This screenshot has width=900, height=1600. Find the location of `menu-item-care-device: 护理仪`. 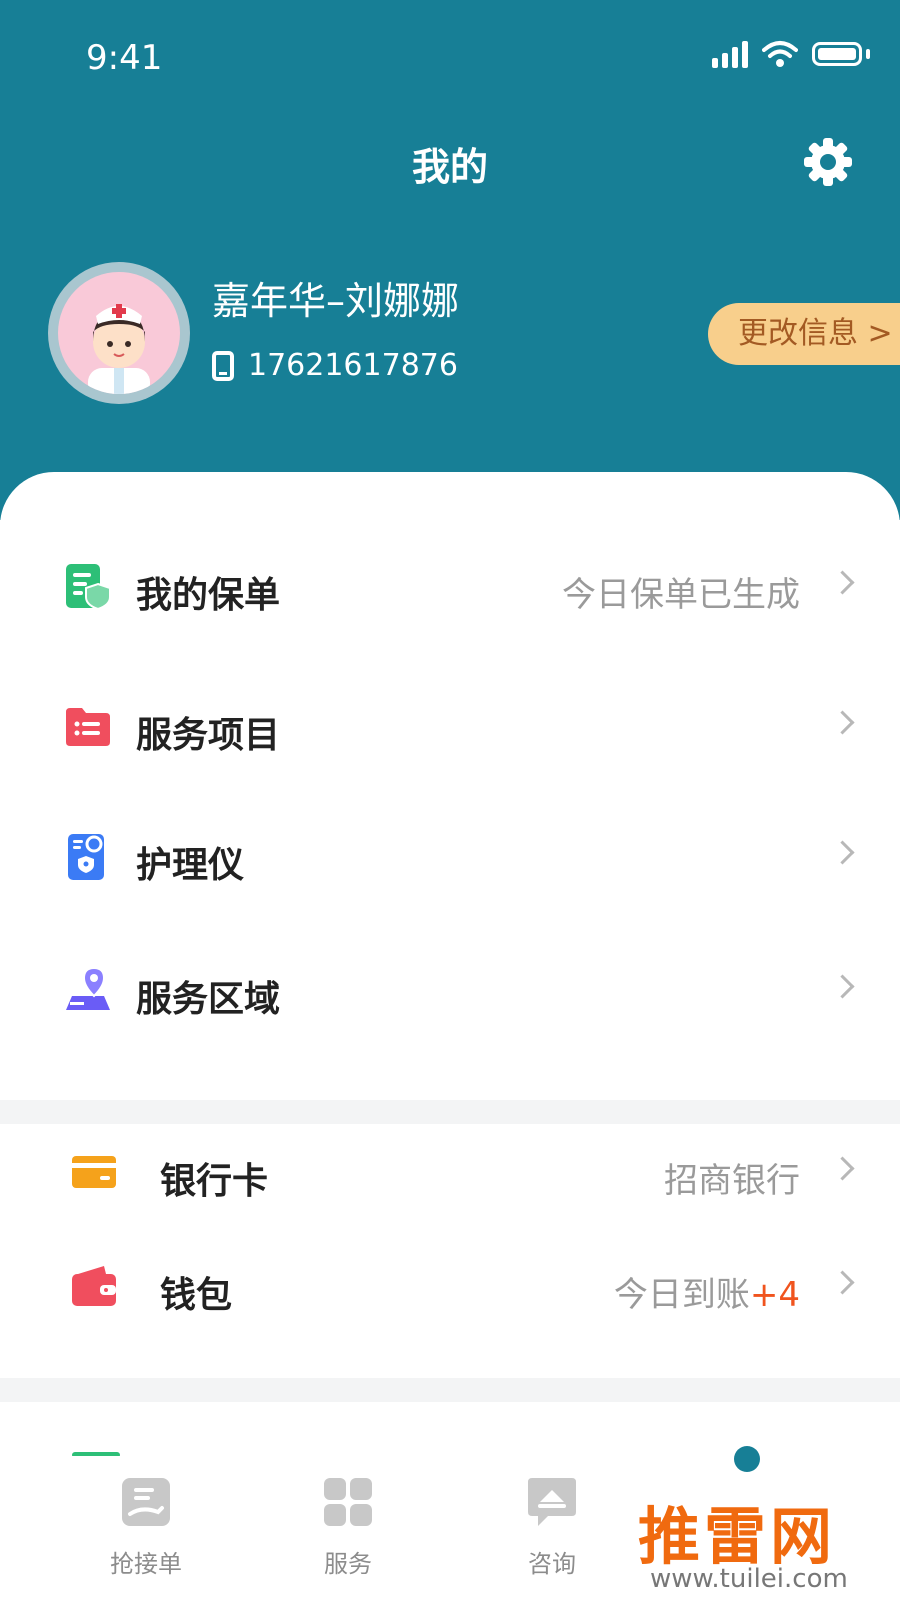

menu-item-care-device: 护理仪 is located at coordinates (450, 856).